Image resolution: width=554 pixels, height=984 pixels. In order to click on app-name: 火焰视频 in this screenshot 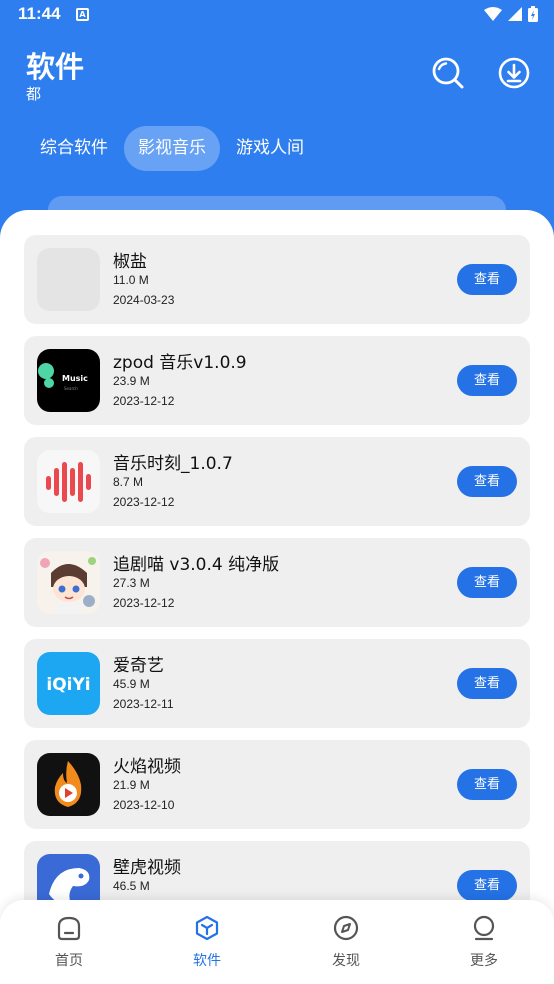, I will do `click(147, 767)`.